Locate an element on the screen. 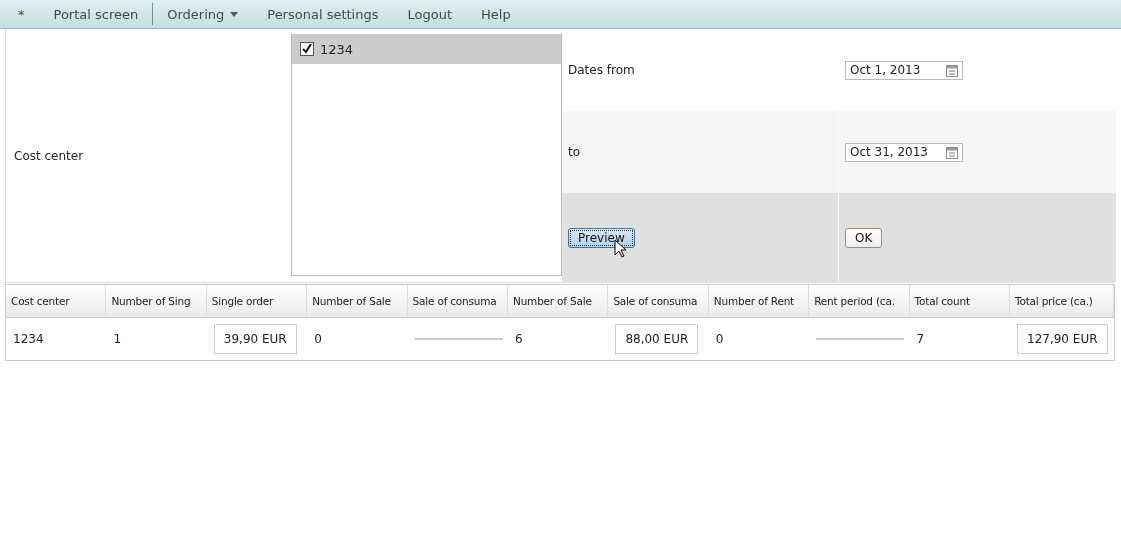 The image size is (1121, 543). amount-field: 39,90 EUR is located at coordinates (255, 339).